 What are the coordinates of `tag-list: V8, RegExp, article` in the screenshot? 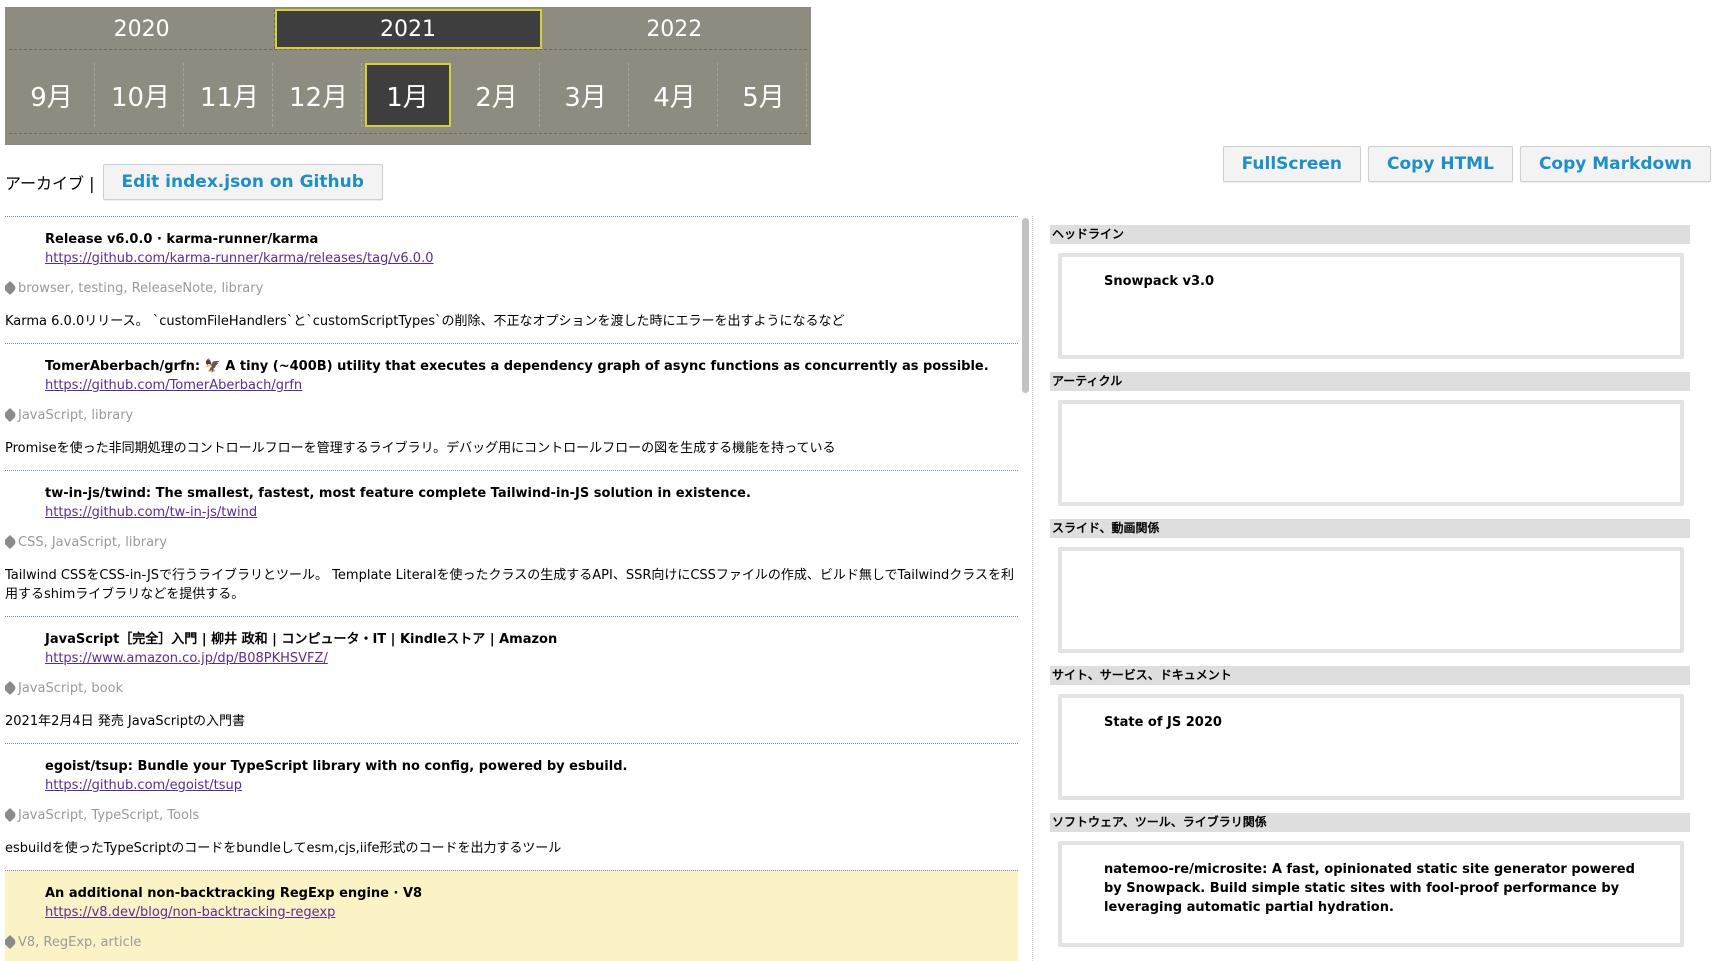 It's located at (80, 942).